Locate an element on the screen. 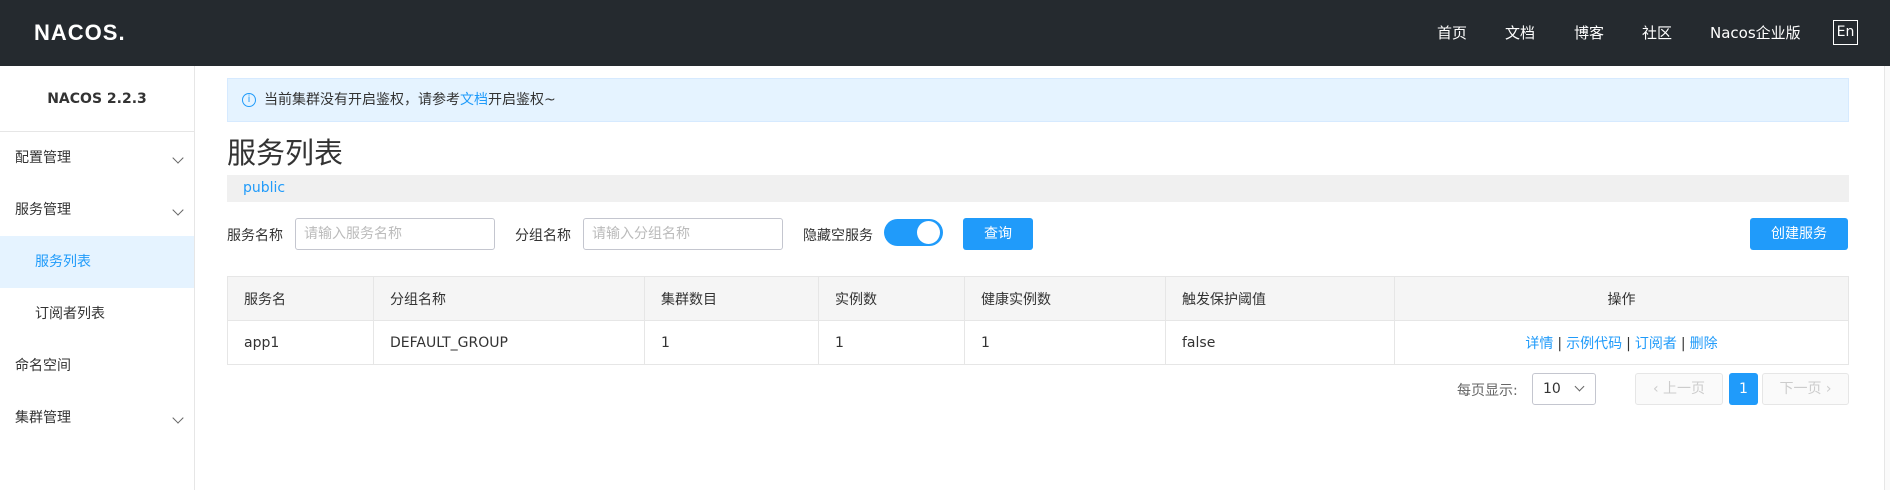 The width and height of the screenshot is (1890, 490). current-page-button: 1 is located at coordinates (1743, 389).